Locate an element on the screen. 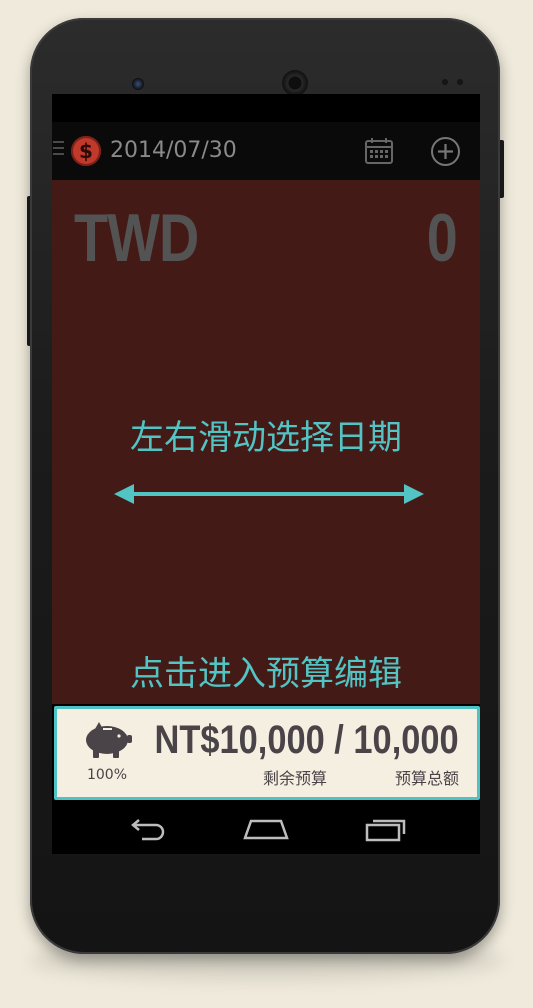  status-bar is located at coordinates (266, 108).